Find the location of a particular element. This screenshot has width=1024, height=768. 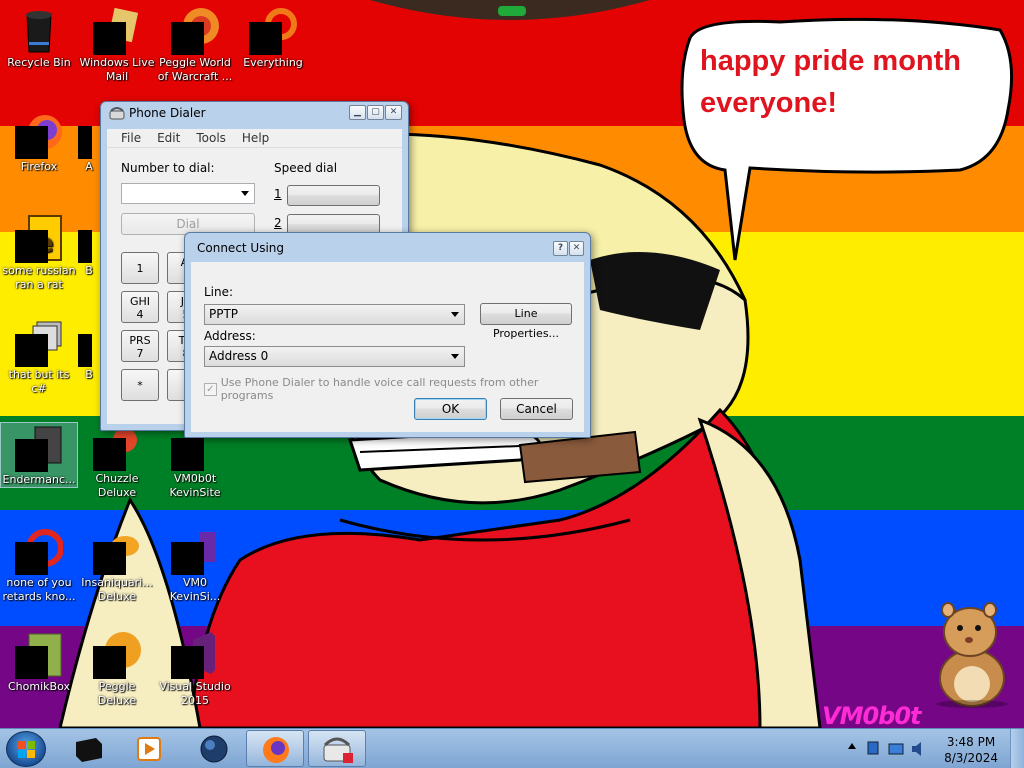

ok-button: OK is located at coordinates (450, 409).